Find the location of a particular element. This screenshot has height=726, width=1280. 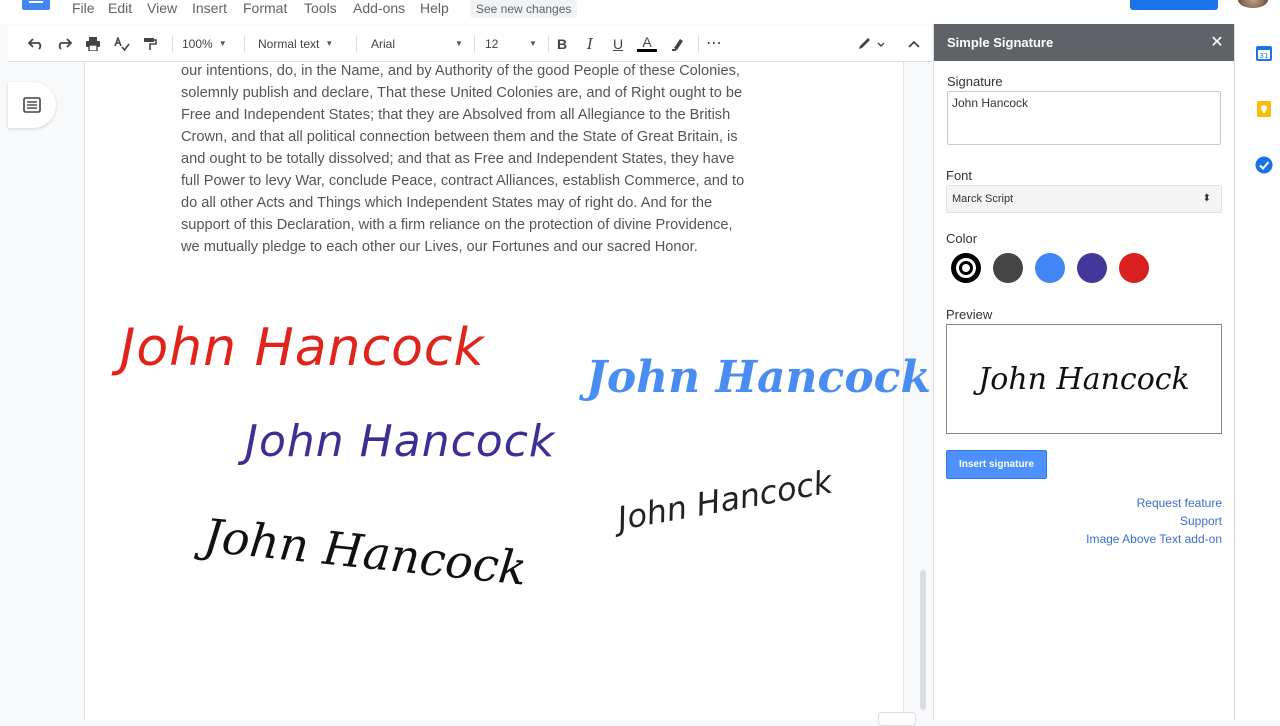

svg-text: 31 is located at coordinates (1264, 56).